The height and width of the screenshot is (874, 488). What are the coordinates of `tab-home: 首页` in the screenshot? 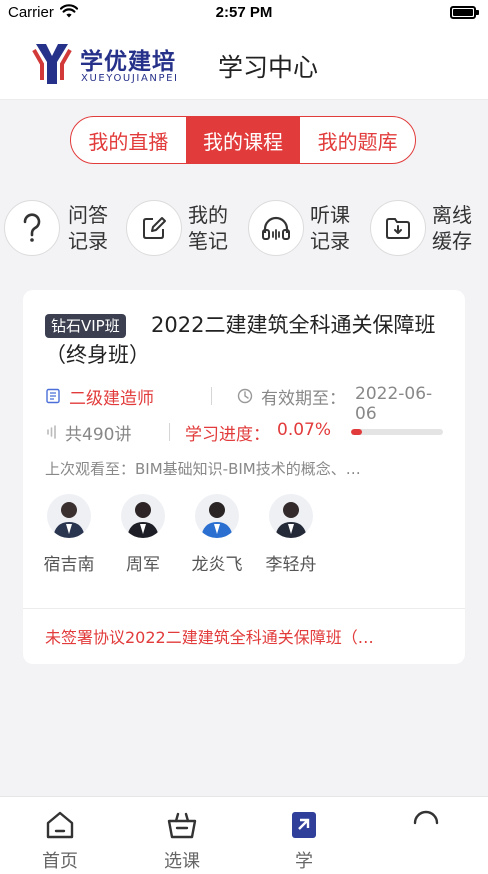 It's located at (60, 835).